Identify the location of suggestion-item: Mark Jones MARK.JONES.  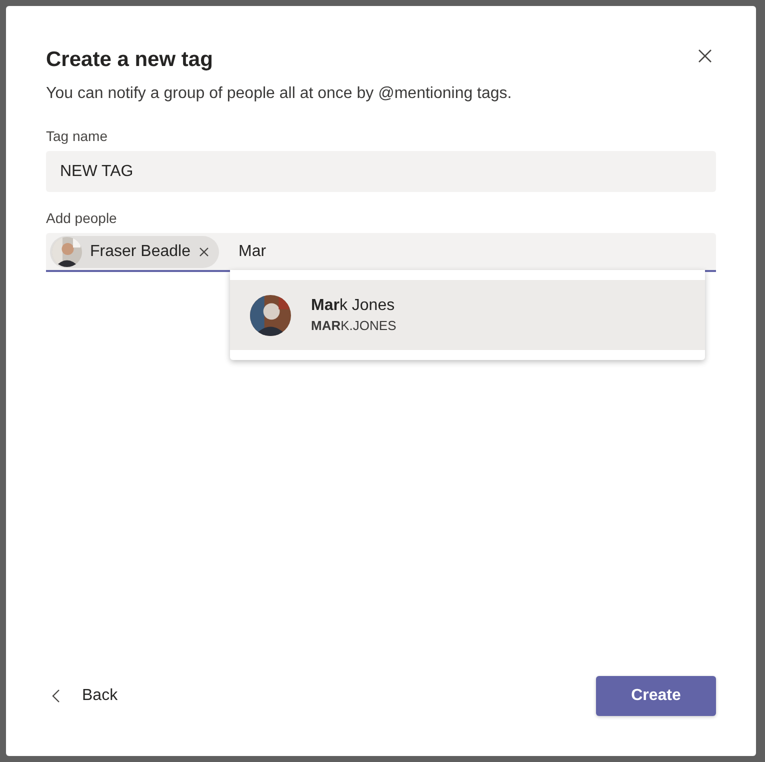
(467, 315).